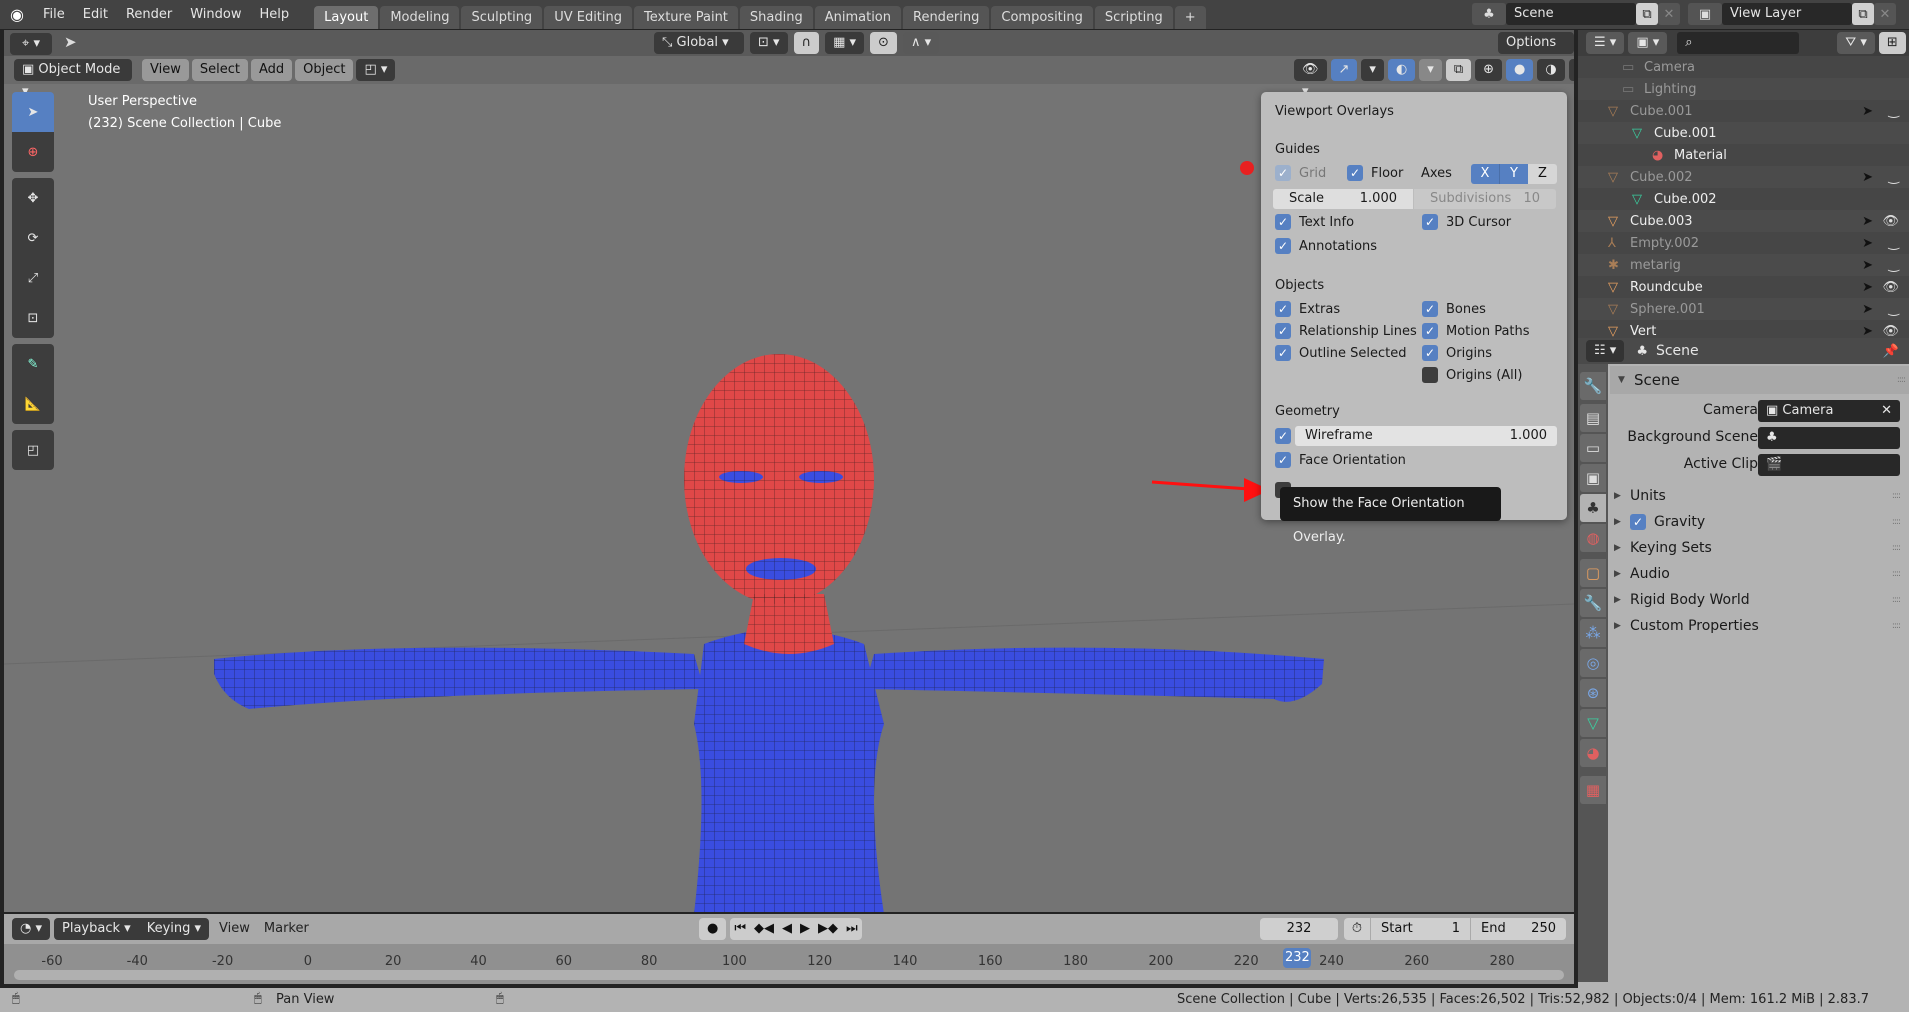 The height and width of the screenshot is (1012, 1909). Describe the element at coordinates (1297, 958) in the screenshot. I see `playhead: 232` at that location.